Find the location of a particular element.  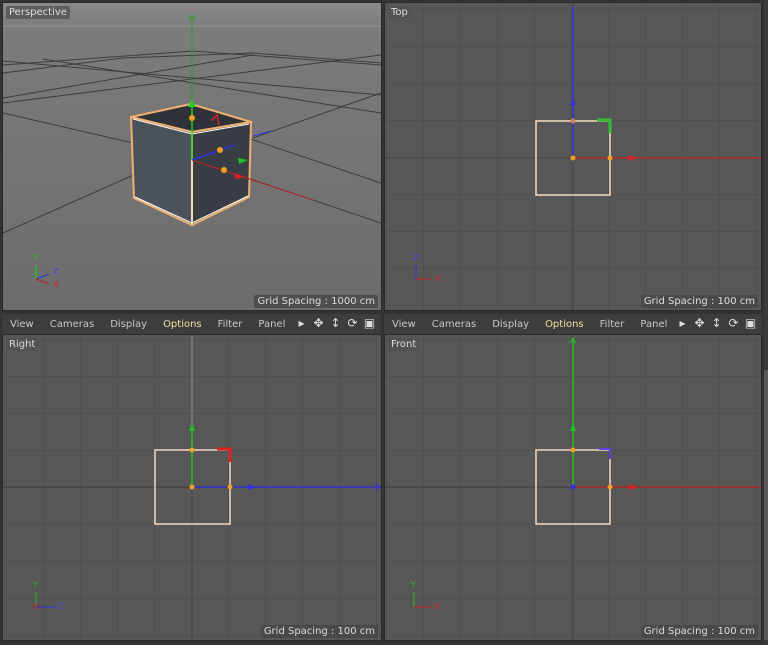

viewport-label: Right is located at coordinates (22, 344).